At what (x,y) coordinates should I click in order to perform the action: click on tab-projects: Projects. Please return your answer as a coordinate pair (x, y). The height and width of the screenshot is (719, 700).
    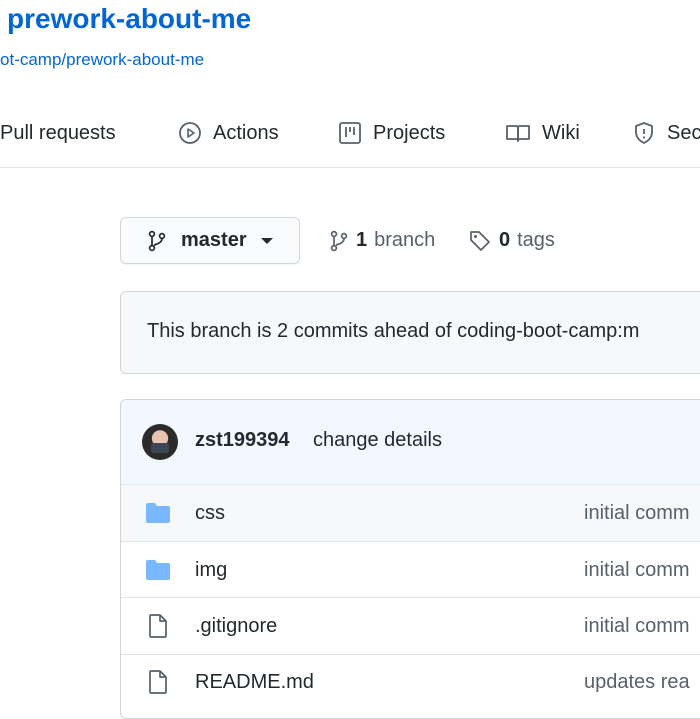
    Looking at the image, I should click on (391, 133).